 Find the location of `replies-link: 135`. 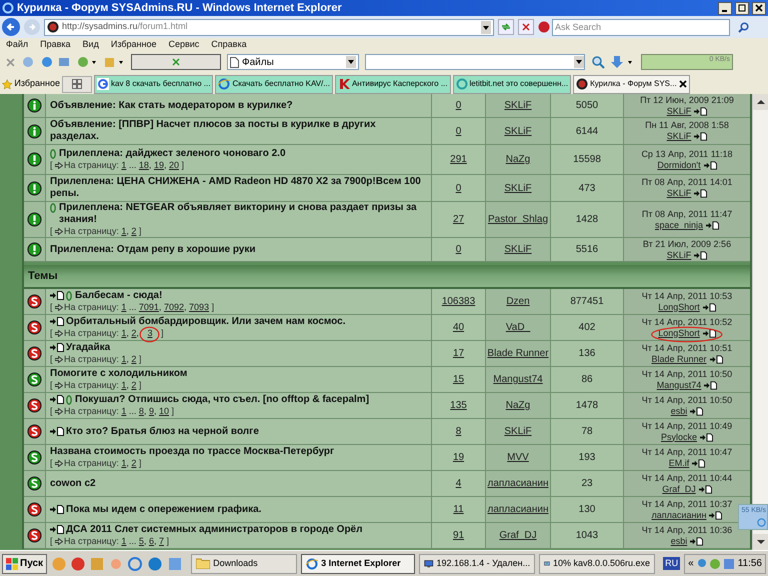

replies-link: 135 is located at coordinates (458, 405).